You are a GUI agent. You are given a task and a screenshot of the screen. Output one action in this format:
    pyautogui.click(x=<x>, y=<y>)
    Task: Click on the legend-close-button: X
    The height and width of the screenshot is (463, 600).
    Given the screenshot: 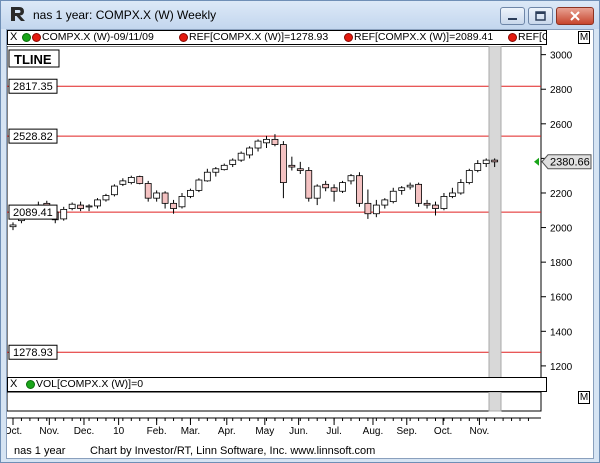 What is the action you would take?
    pyautogui.click(x=13, y=37)
    